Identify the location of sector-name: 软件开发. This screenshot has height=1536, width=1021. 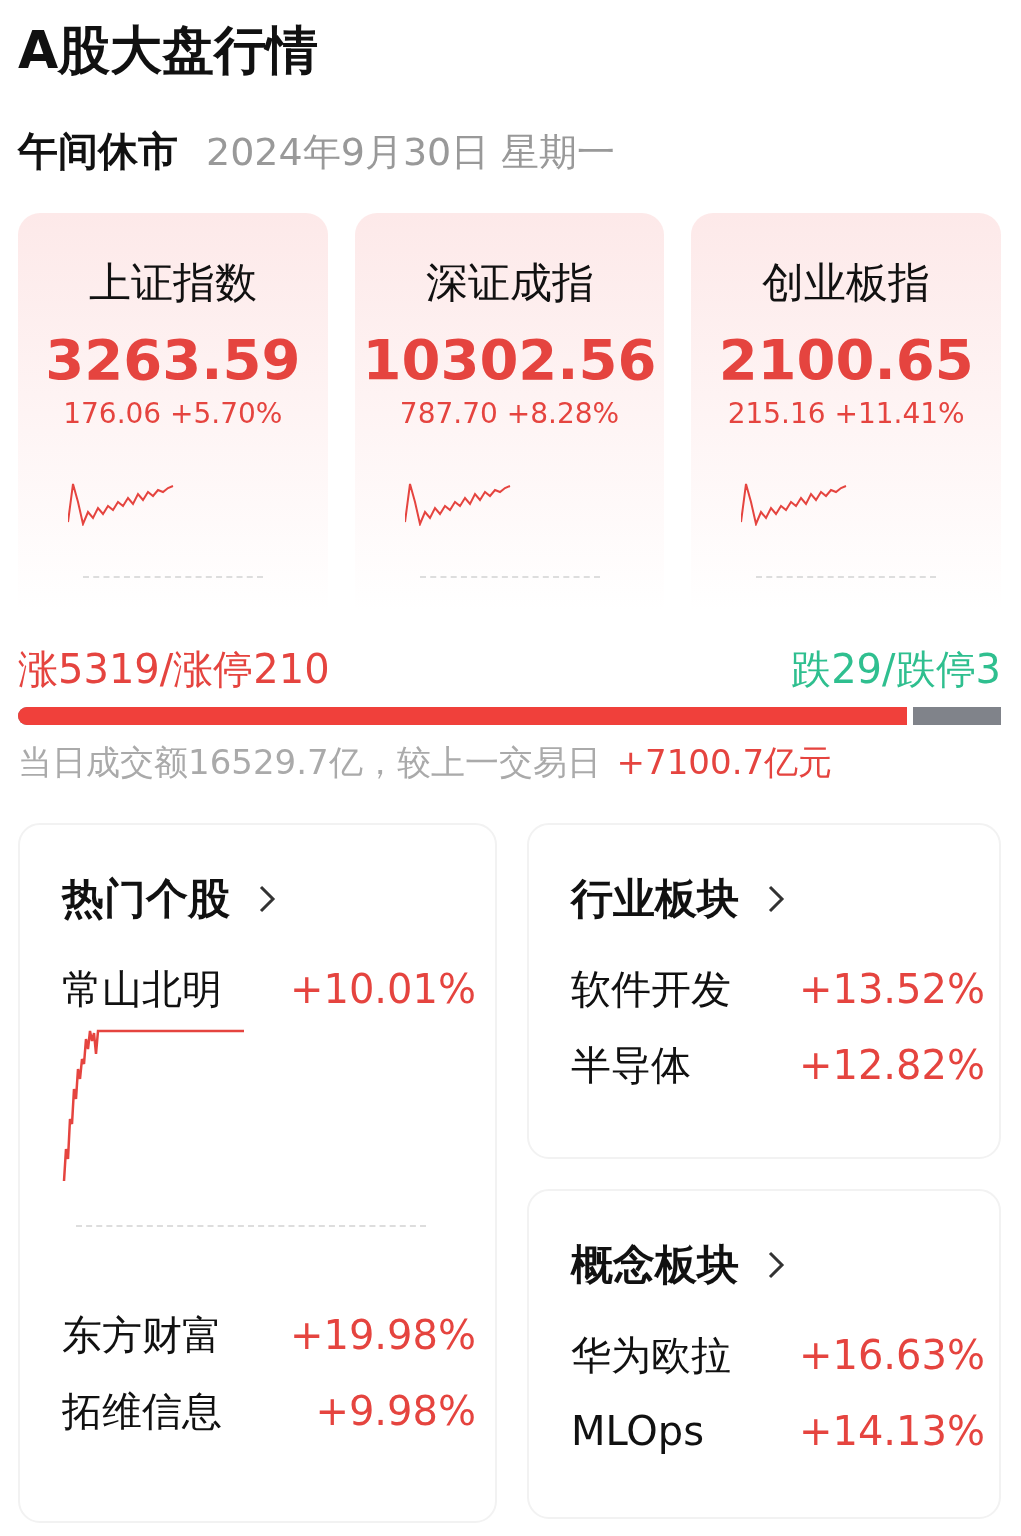
(666, 989).